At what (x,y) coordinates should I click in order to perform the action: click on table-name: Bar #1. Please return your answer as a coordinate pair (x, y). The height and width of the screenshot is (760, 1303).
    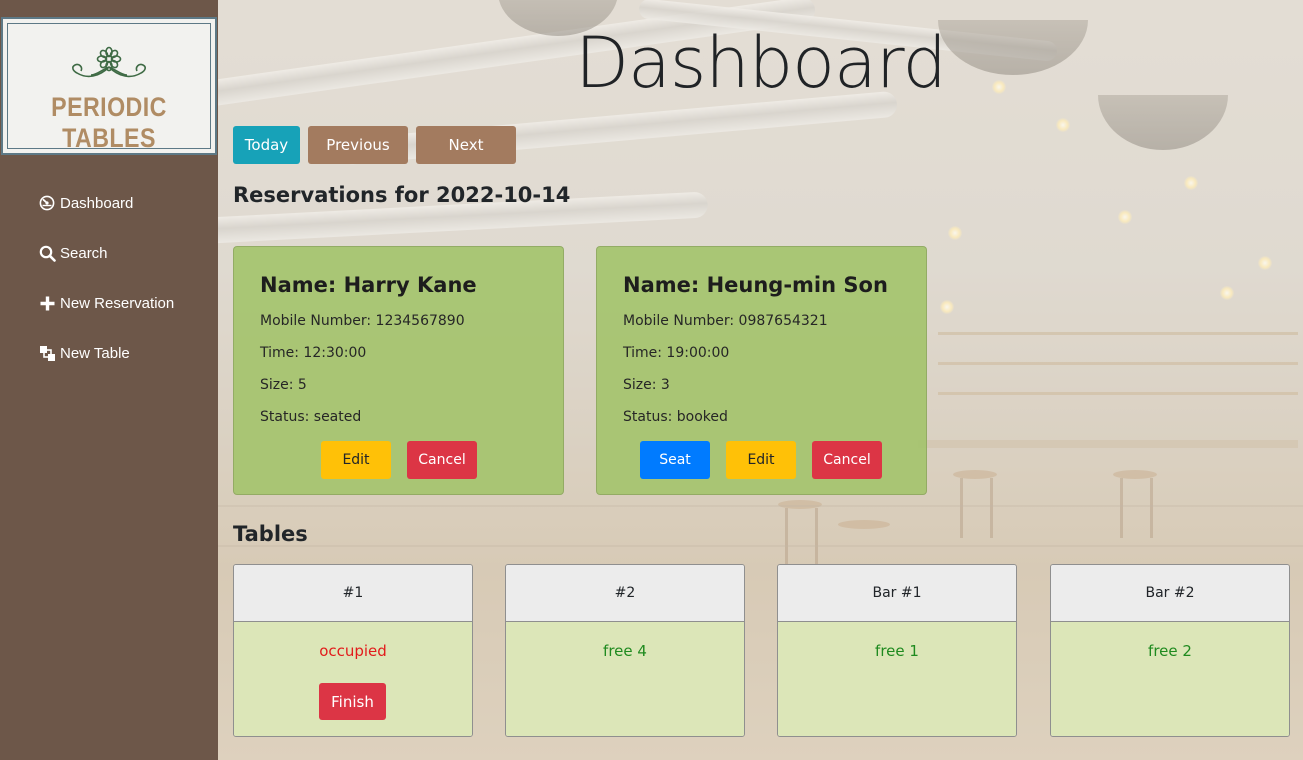
    Looking at the image, I should click on (897, 593).